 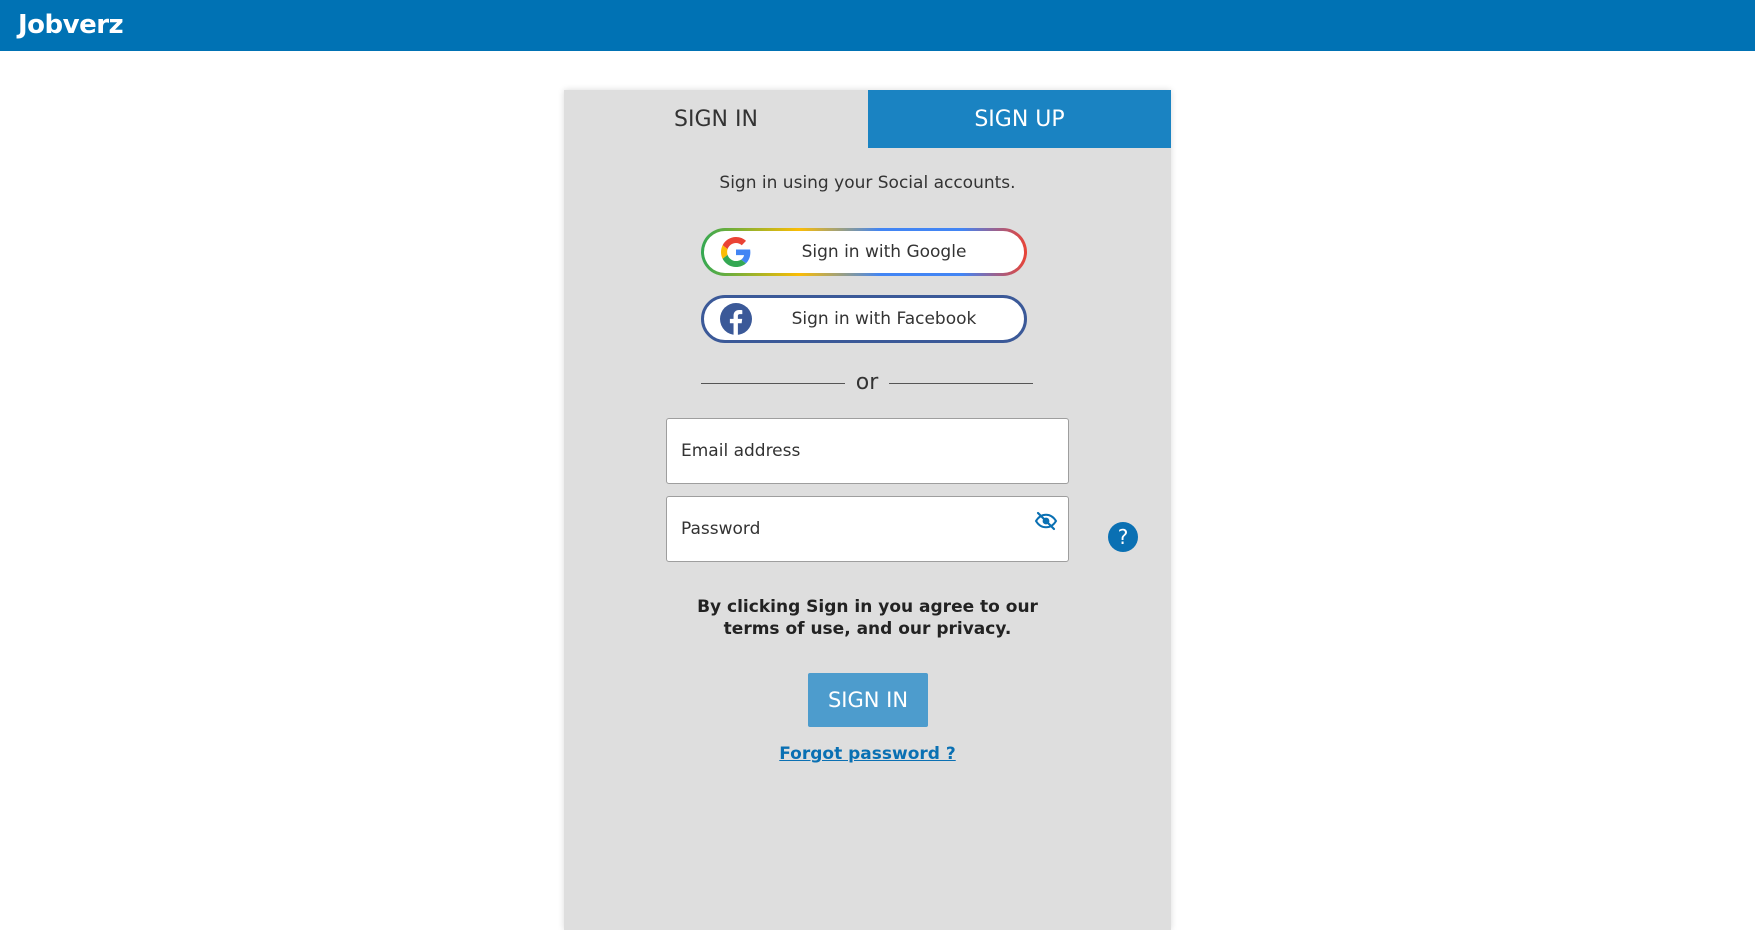 What do you see at coordinates (716, 119) in the screenshot?
I see `tab-sign-in: SIGN IN` at bounding box center [716, 119].